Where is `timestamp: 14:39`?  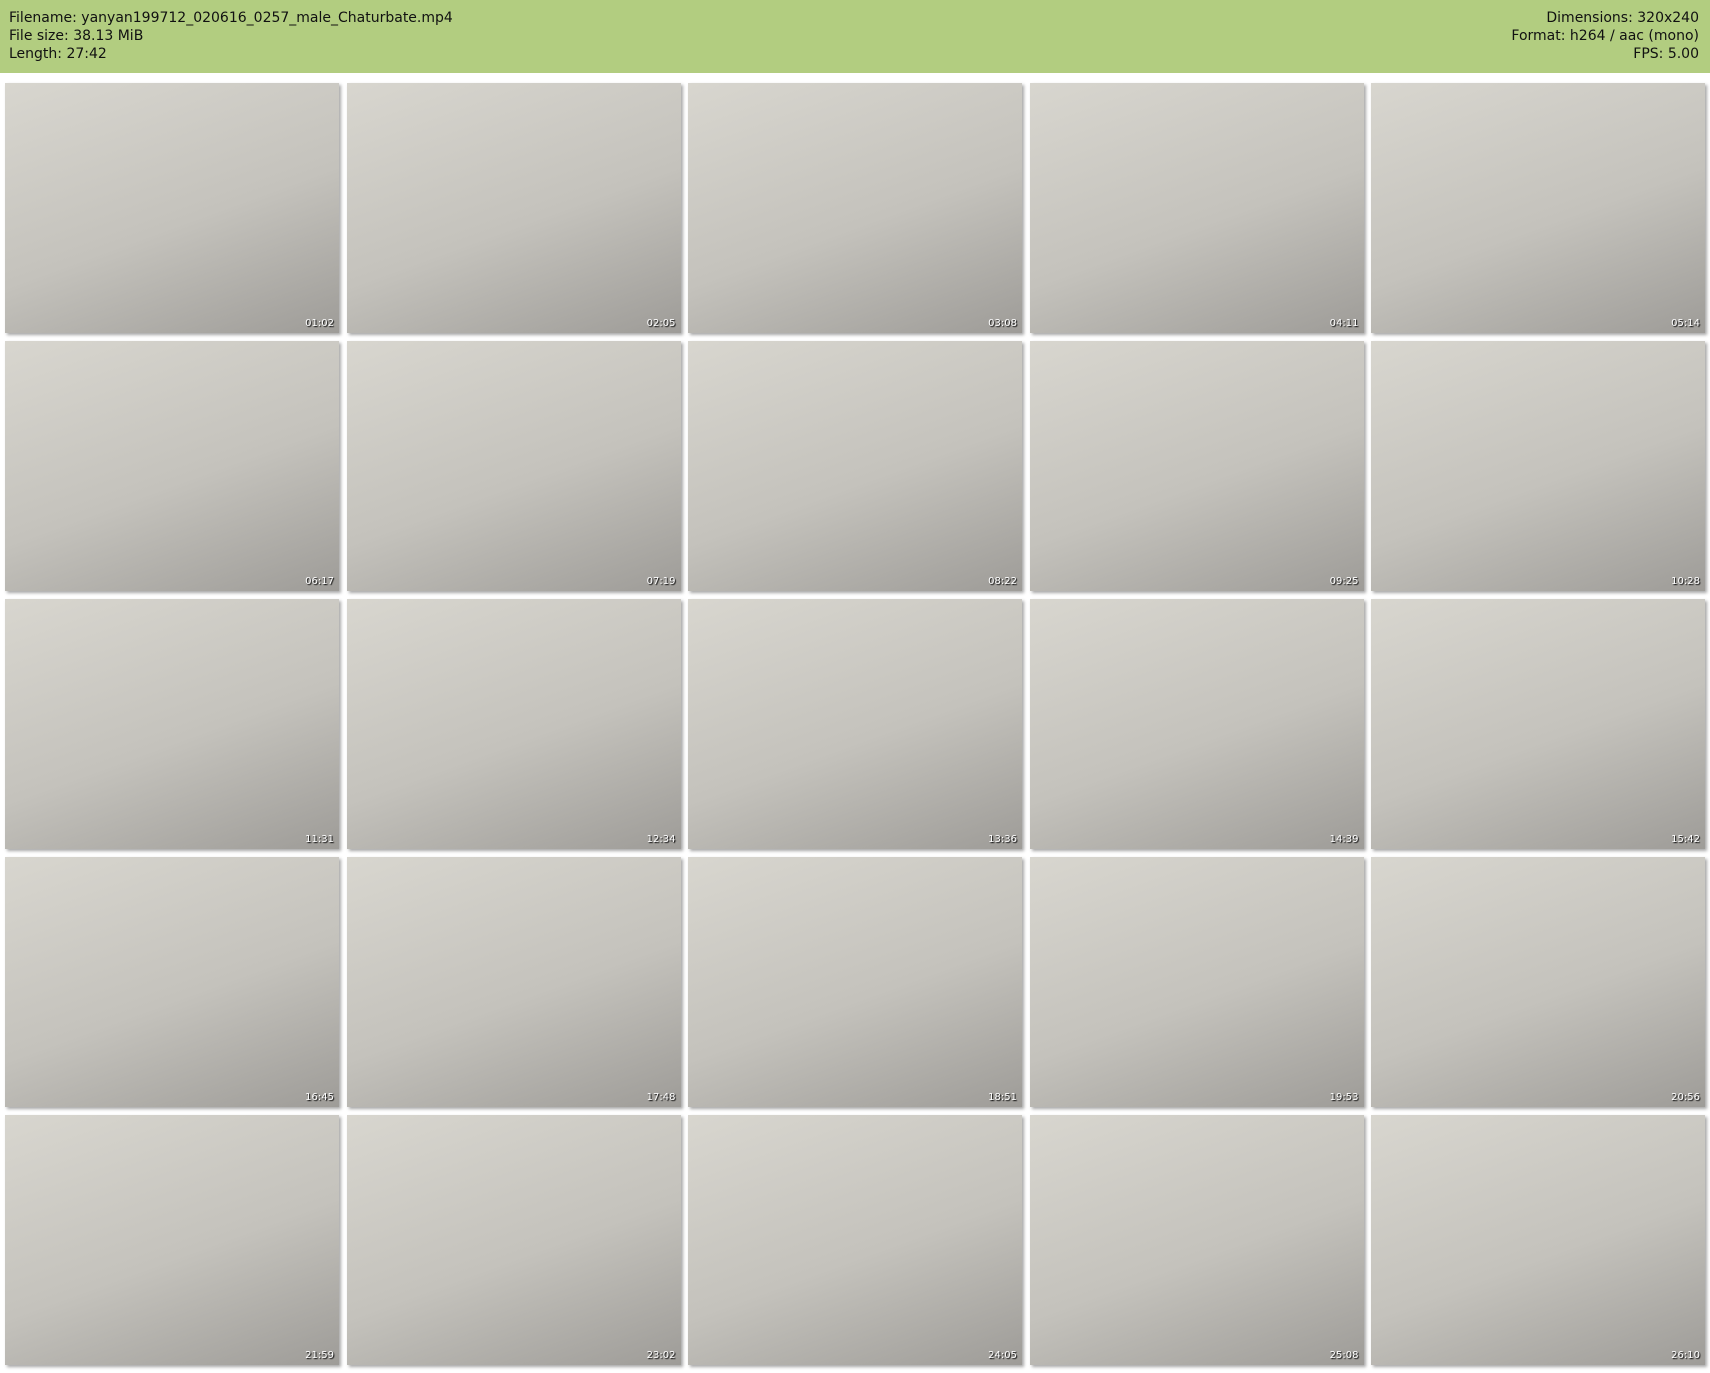
timestamp: 14:39 is located at coordinates (1344, 839).